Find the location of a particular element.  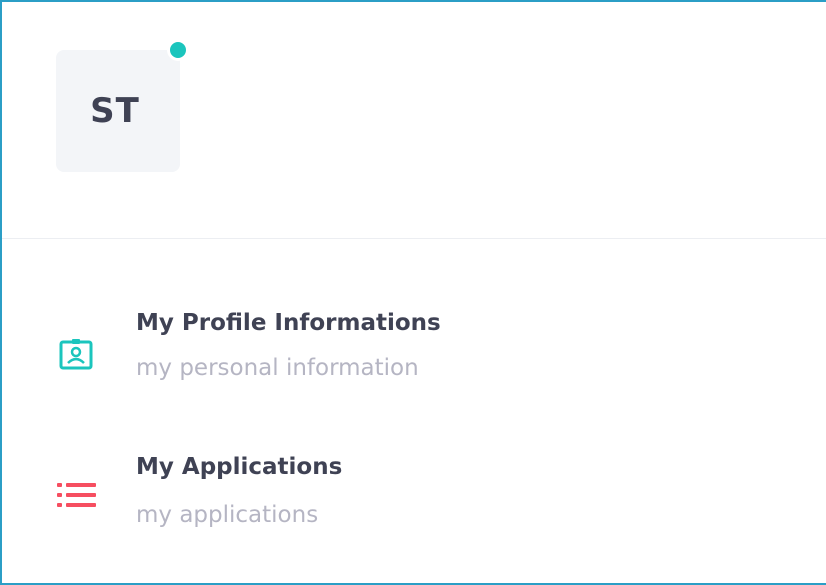

menu-item-title: My Profile Informations is located at coordinates (288, 323).